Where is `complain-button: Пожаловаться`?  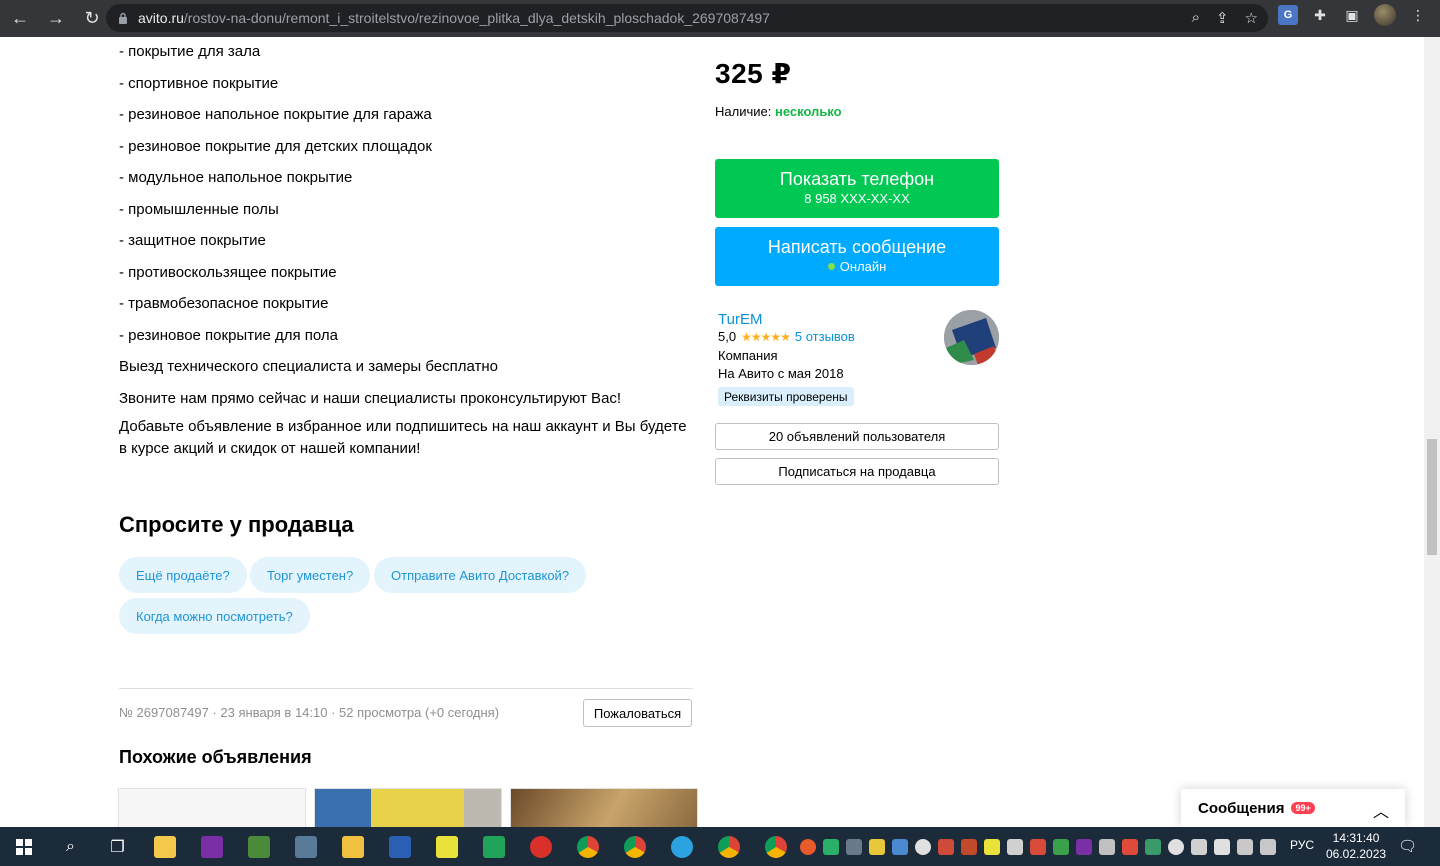 complain-button: Пожаловаться is located at coordinates (637, 713).